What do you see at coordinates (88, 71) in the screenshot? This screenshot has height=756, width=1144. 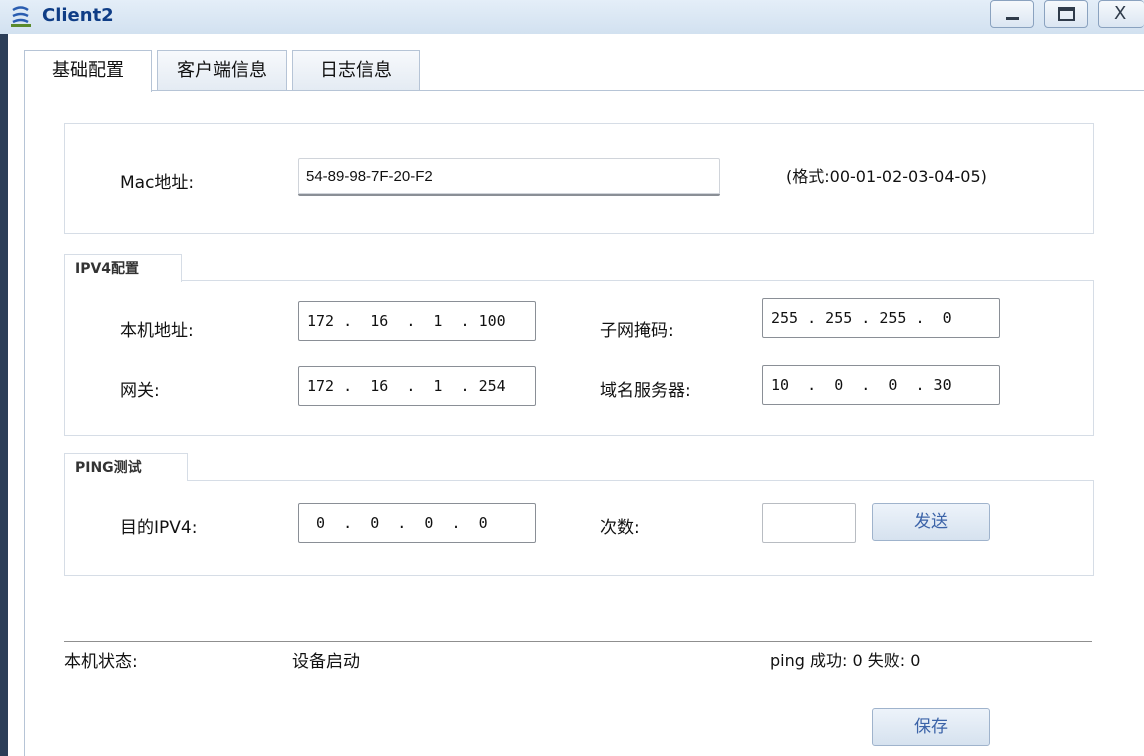 I see `tab-basic-config: 基础配置` at bounding box center [88, 71].